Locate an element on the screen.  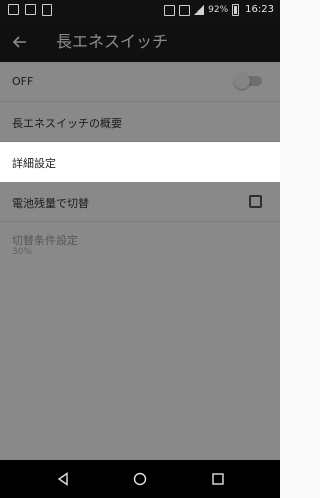
overview-row: 長エネスイッチの概要 is located at coordinates (140, 122).